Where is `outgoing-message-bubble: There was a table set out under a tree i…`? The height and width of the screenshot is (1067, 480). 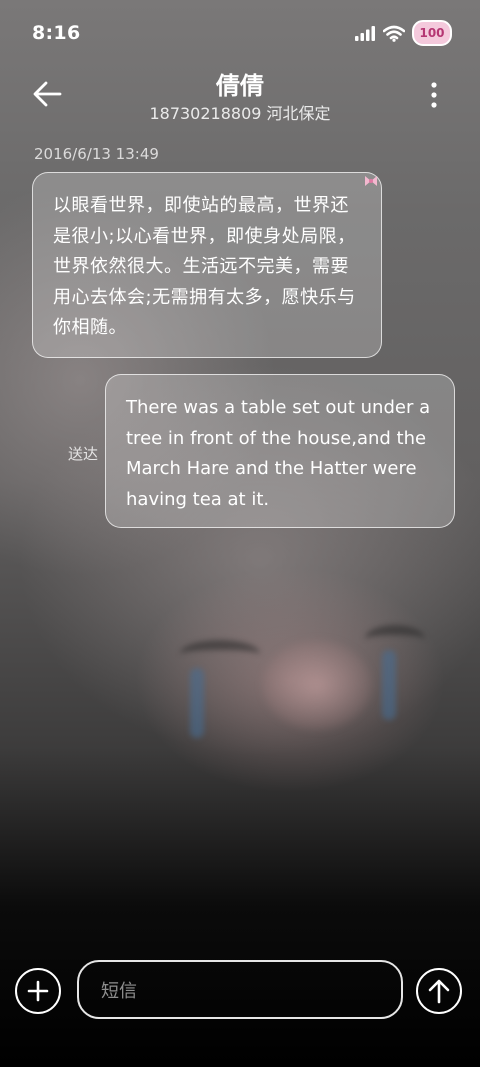 outgoing-message-bubble: There was a table set out under a tree i… is located at coordinates (280, 451).